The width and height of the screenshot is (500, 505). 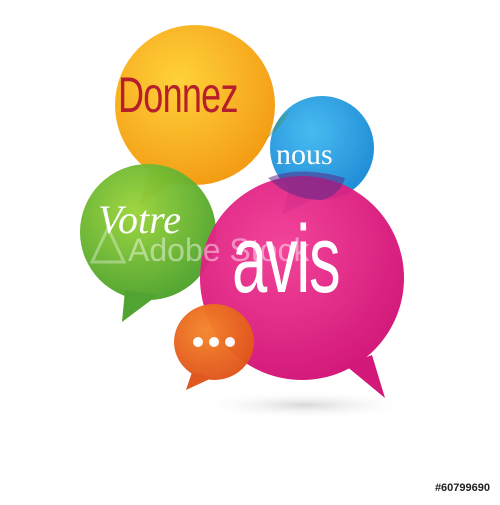 What do you see at coordinates (178, 95) in the screenshot?
I see `headline-word-donnez: Donnez` at bounding box center [178, 95].